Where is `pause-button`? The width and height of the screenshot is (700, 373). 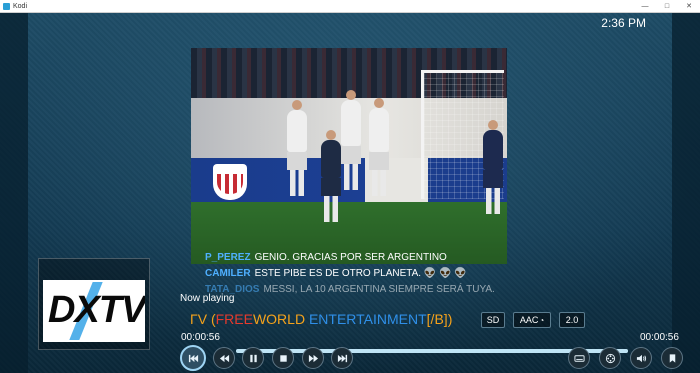
pause-button is located at coordinates (253, 358).